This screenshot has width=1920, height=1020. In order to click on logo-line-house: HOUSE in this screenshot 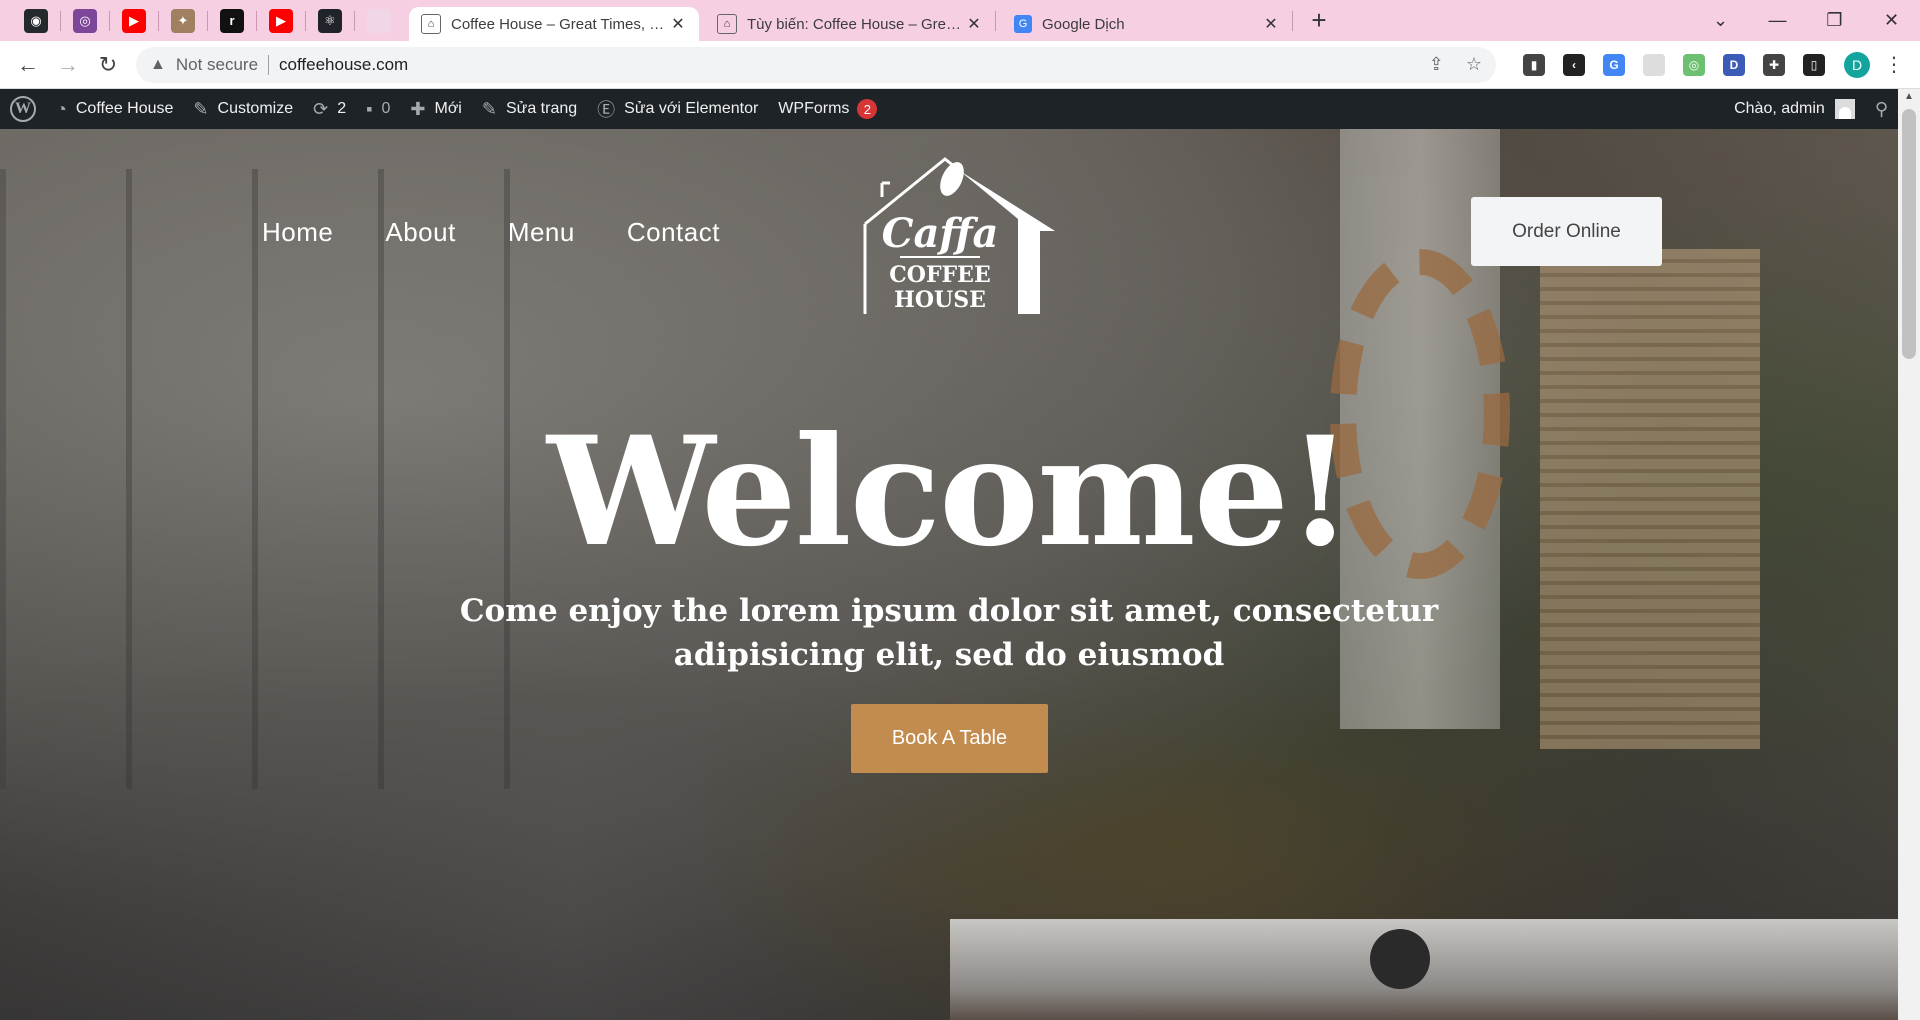, I will do `click(940, 300)`.